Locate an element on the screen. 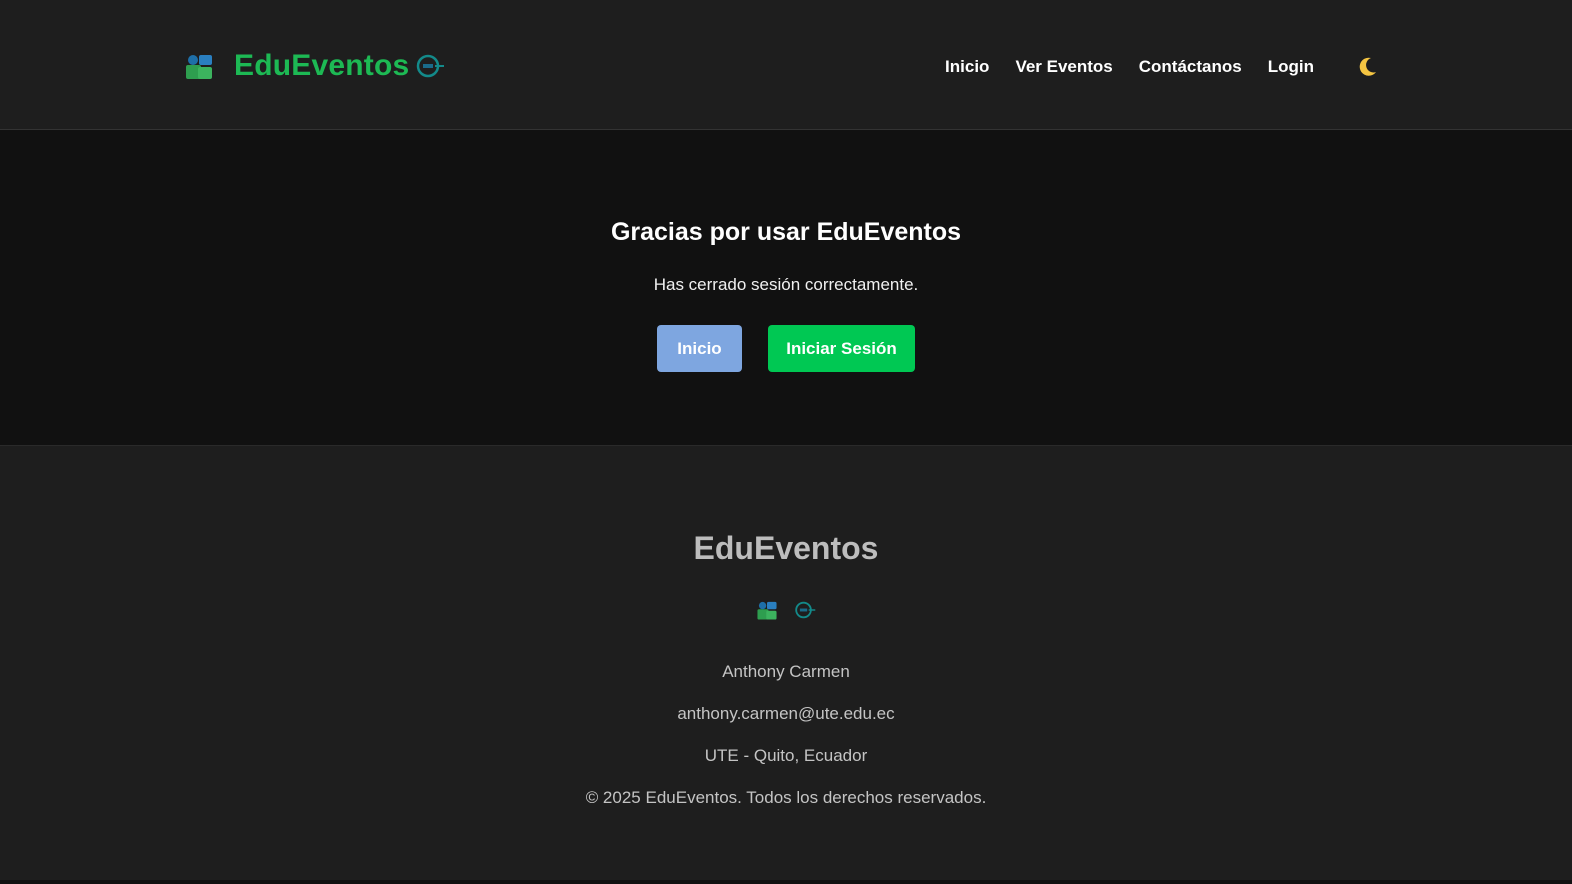  logout-message: Has cerrado sesión correctamente. is located at coordinates (786, 284).